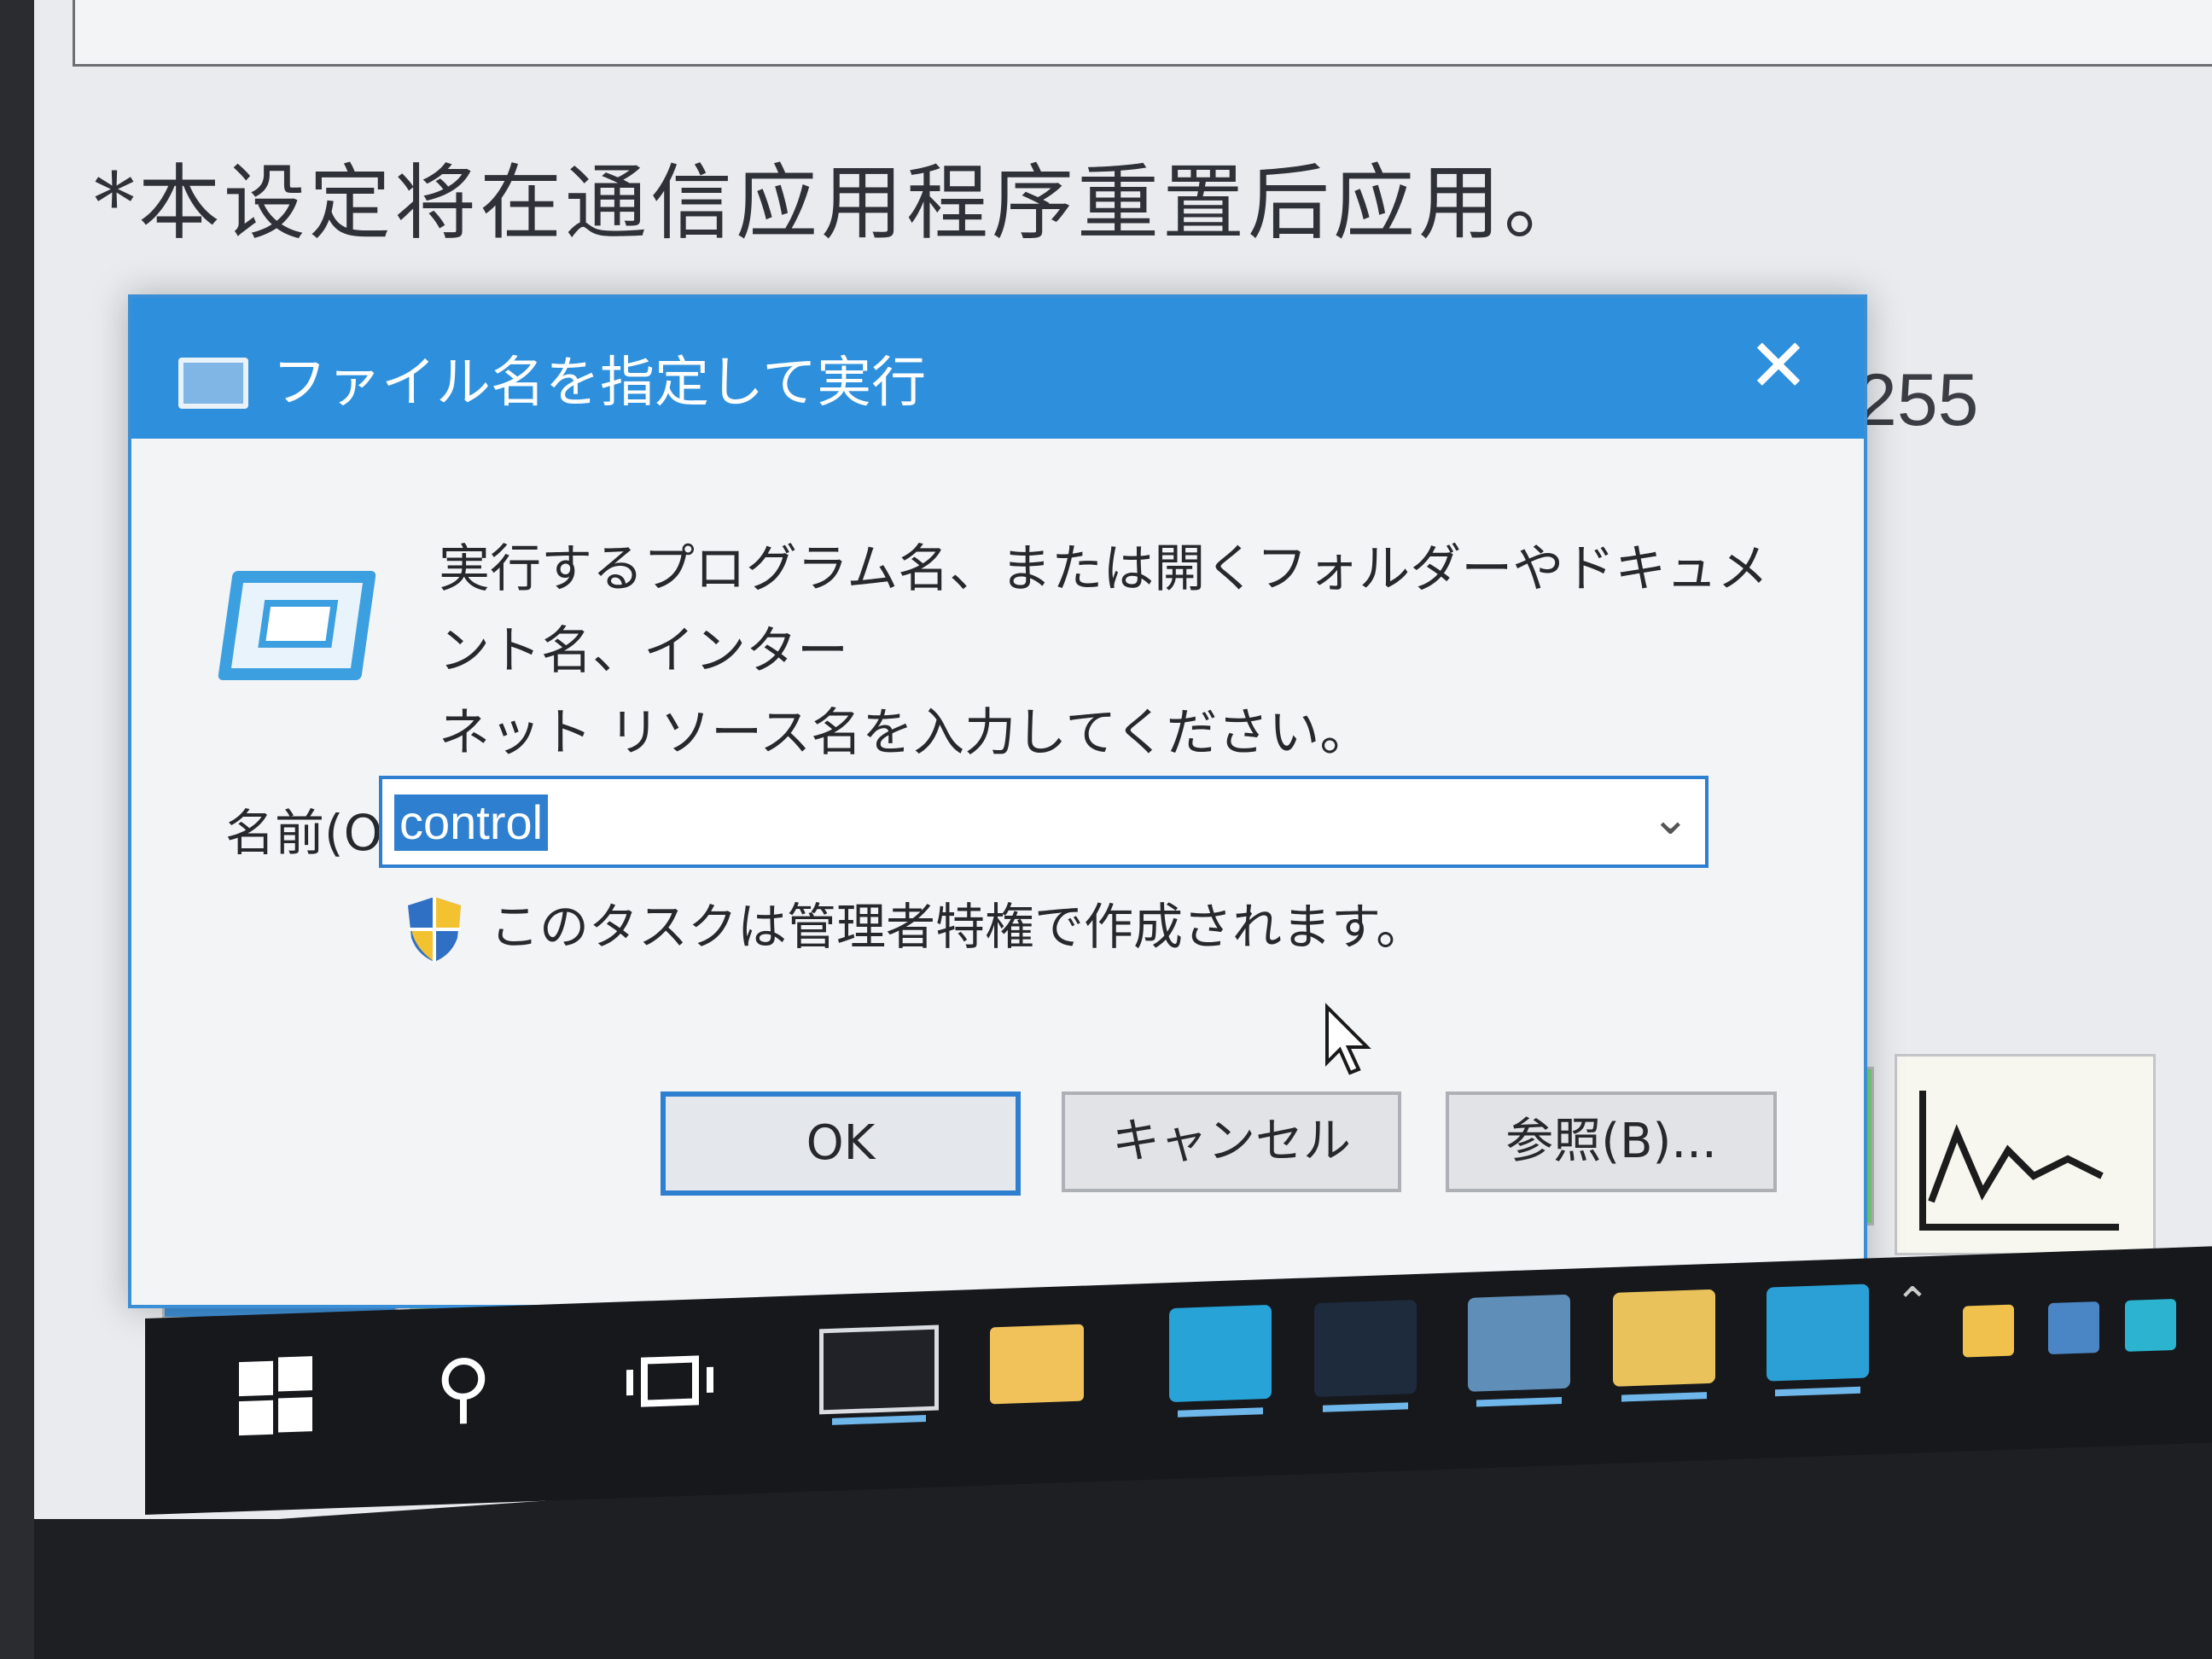 The width and height of the screenshot is (2212, 1659). I want to click on dialog-titlebar: ファイル名を指定して実行 ✕, so click(997, 368).